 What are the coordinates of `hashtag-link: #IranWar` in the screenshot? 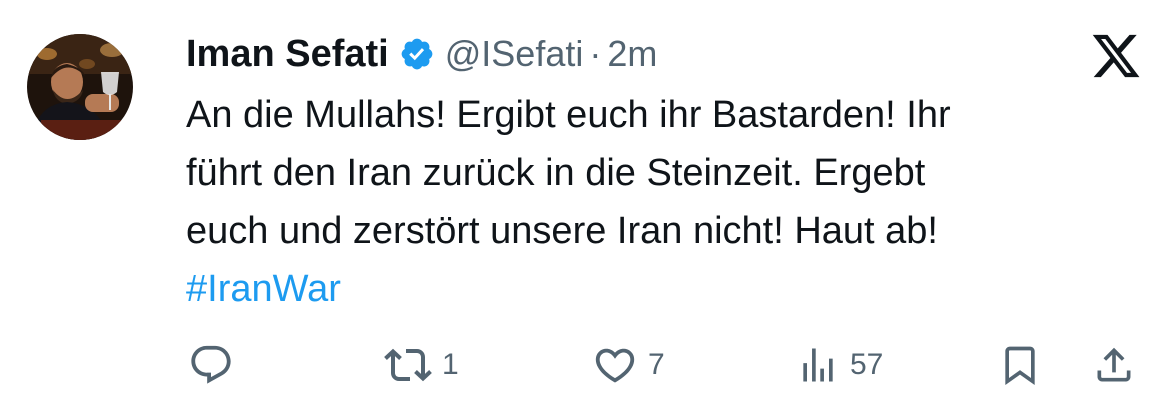 It's located at (666, 289).